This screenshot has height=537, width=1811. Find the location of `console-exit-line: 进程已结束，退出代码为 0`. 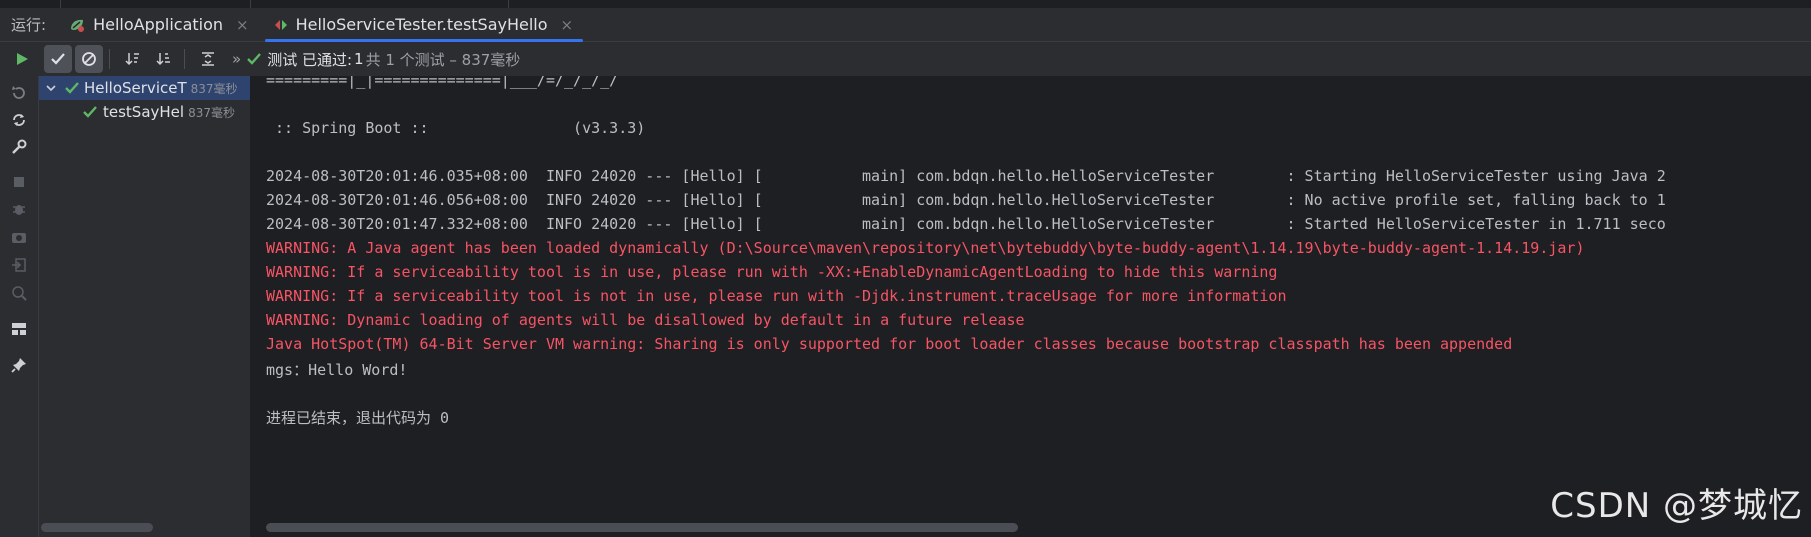

console-exit-line: 进程已结束，退出代码为 0 is located at coordinates (358, 418).